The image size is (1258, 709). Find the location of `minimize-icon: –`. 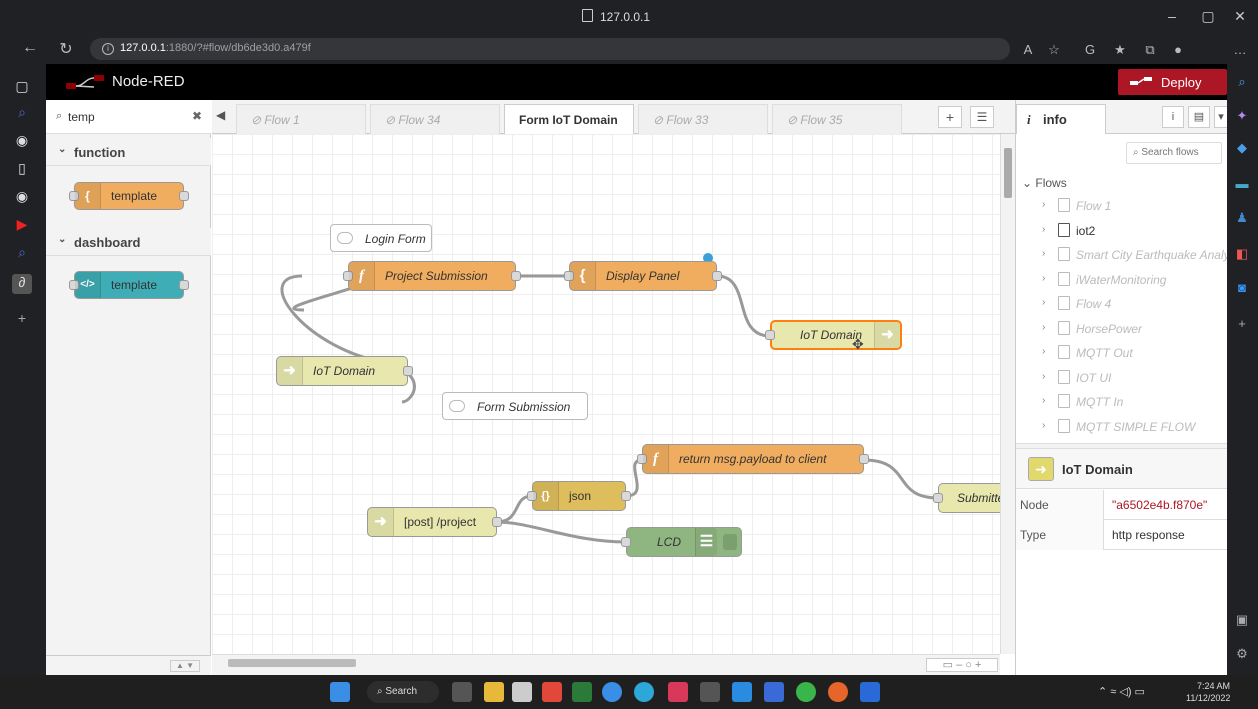

minimize-icon: – is located at coordinates (1172, 16).